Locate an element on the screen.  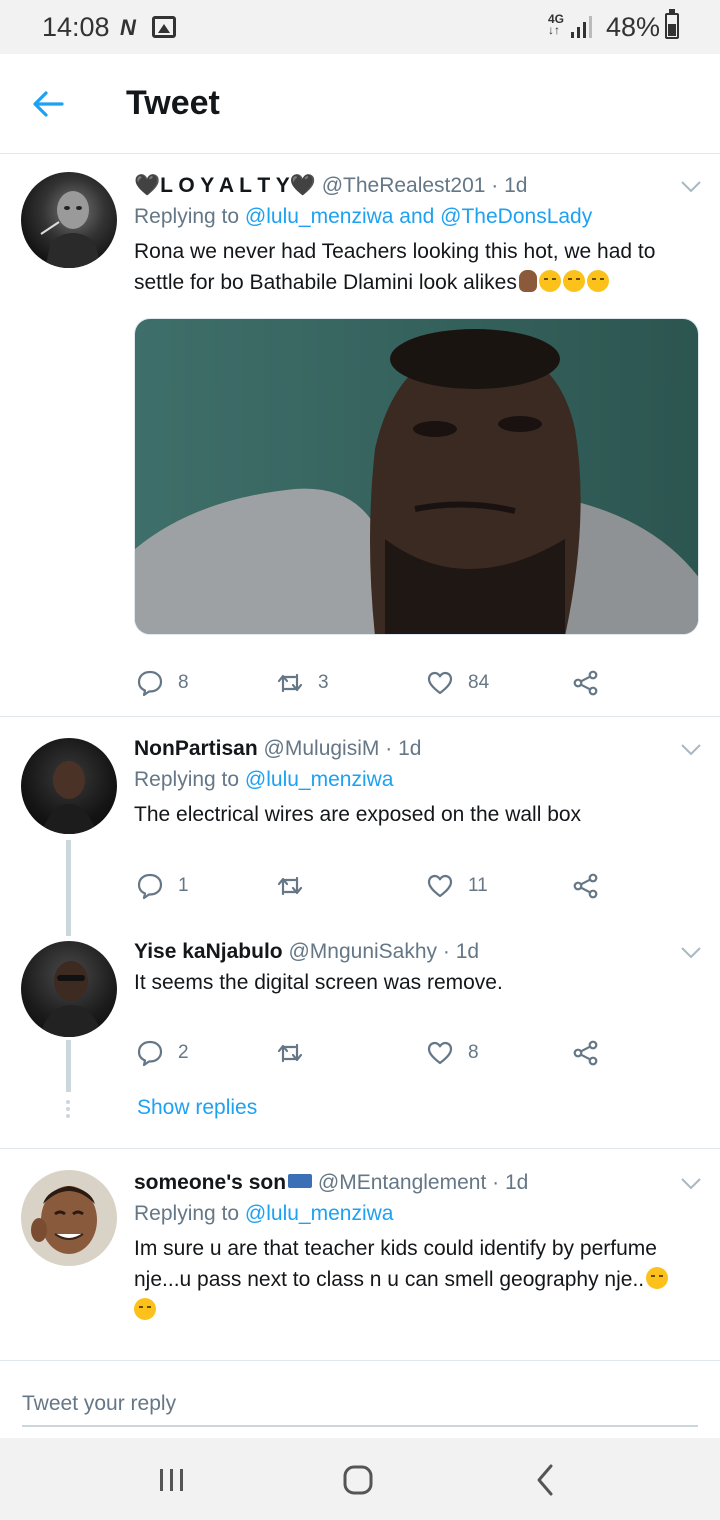
reply-button: 8 is located at coordinates (162, 683).